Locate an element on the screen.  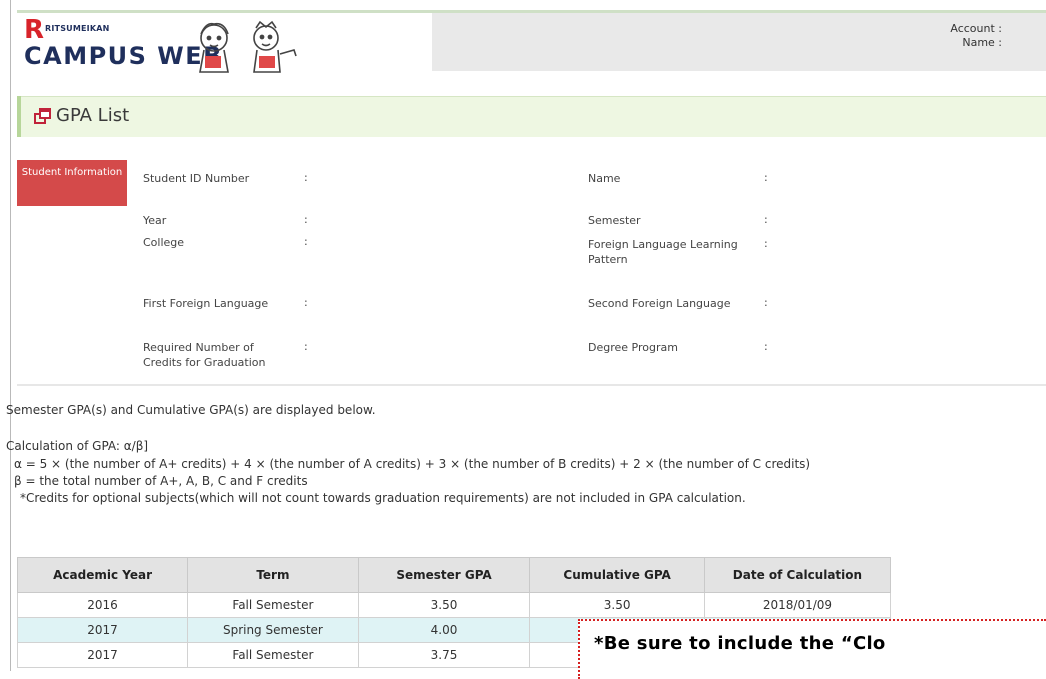
cell-semester-gpa: 3.75 is located at coordinates (444, 655).